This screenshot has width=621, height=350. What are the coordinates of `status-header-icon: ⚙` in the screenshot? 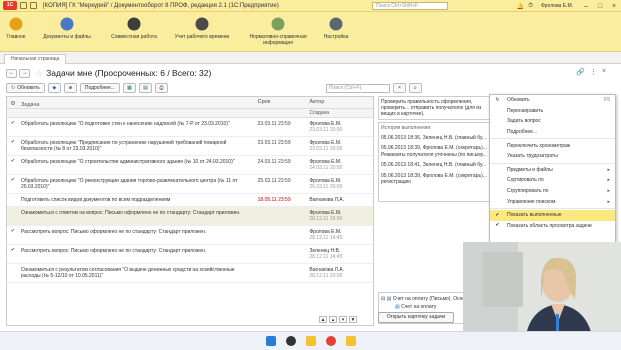 It's located at (13, 104).